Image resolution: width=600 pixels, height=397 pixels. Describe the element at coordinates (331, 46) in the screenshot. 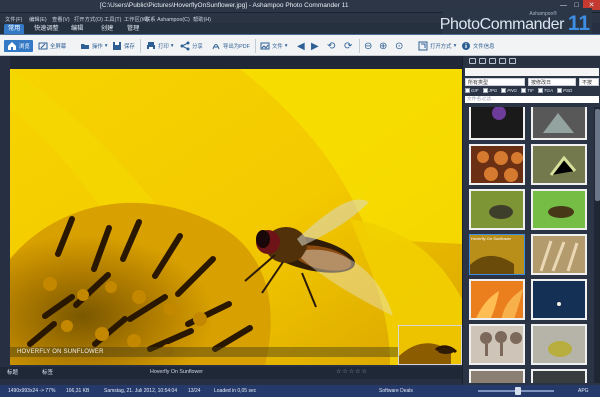

I see `rotate-left-button: ⟲` at that location.